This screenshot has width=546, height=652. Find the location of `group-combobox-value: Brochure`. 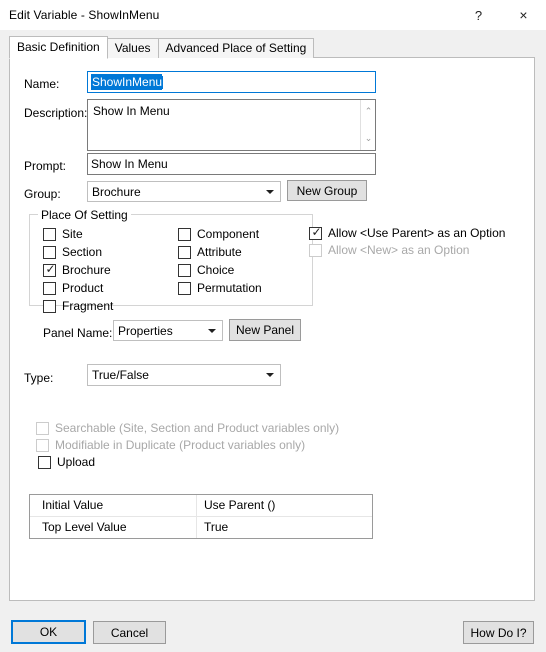

group-combobox-value: Brochure is located at coordinates (116, 191).